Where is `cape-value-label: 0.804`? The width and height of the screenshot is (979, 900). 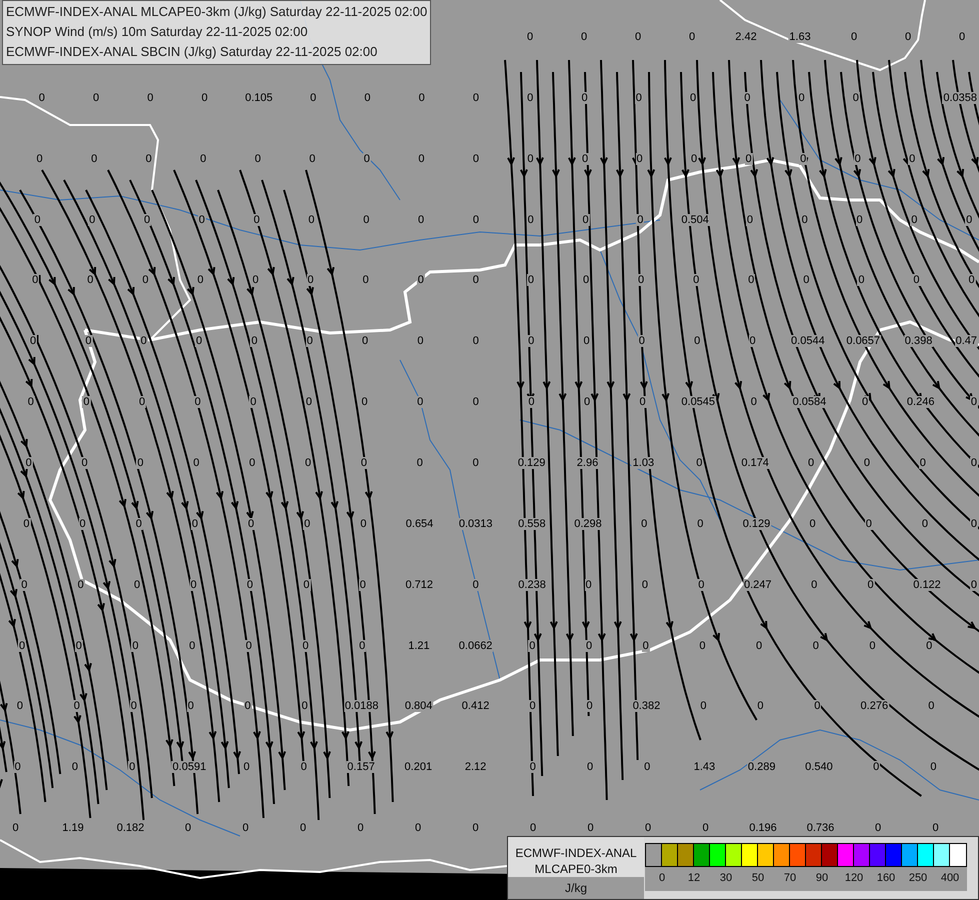 cape-value-label: 0.804 is located at coordinates (419, 706).